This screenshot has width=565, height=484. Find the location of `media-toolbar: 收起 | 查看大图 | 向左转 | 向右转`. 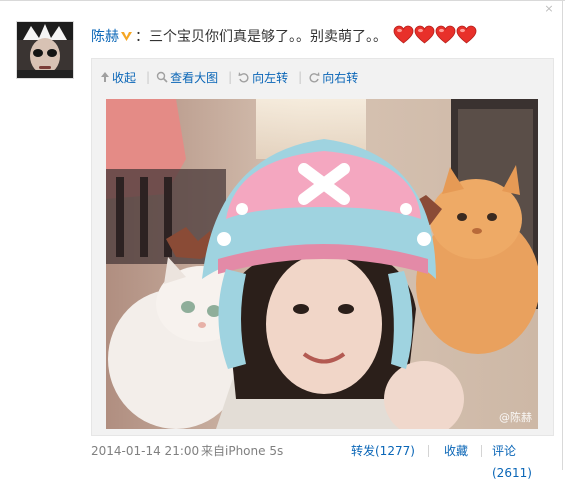

media-toolbar: 收起 | 查看大图 | 向左转 | 向右转 is located at coordinates (234, 77).